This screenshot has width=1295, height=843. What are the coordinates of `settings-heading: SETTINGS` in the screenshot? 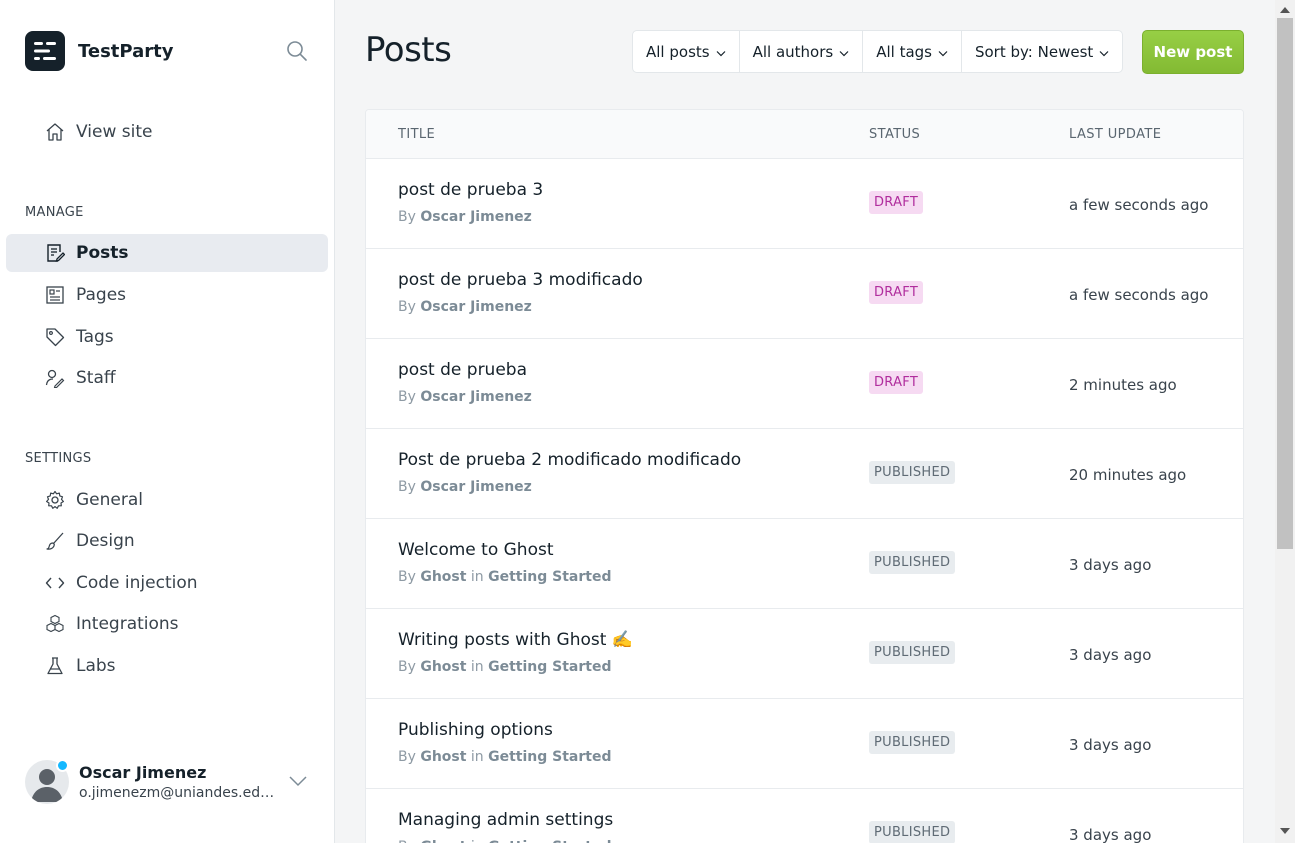 It's located at (58, 458).